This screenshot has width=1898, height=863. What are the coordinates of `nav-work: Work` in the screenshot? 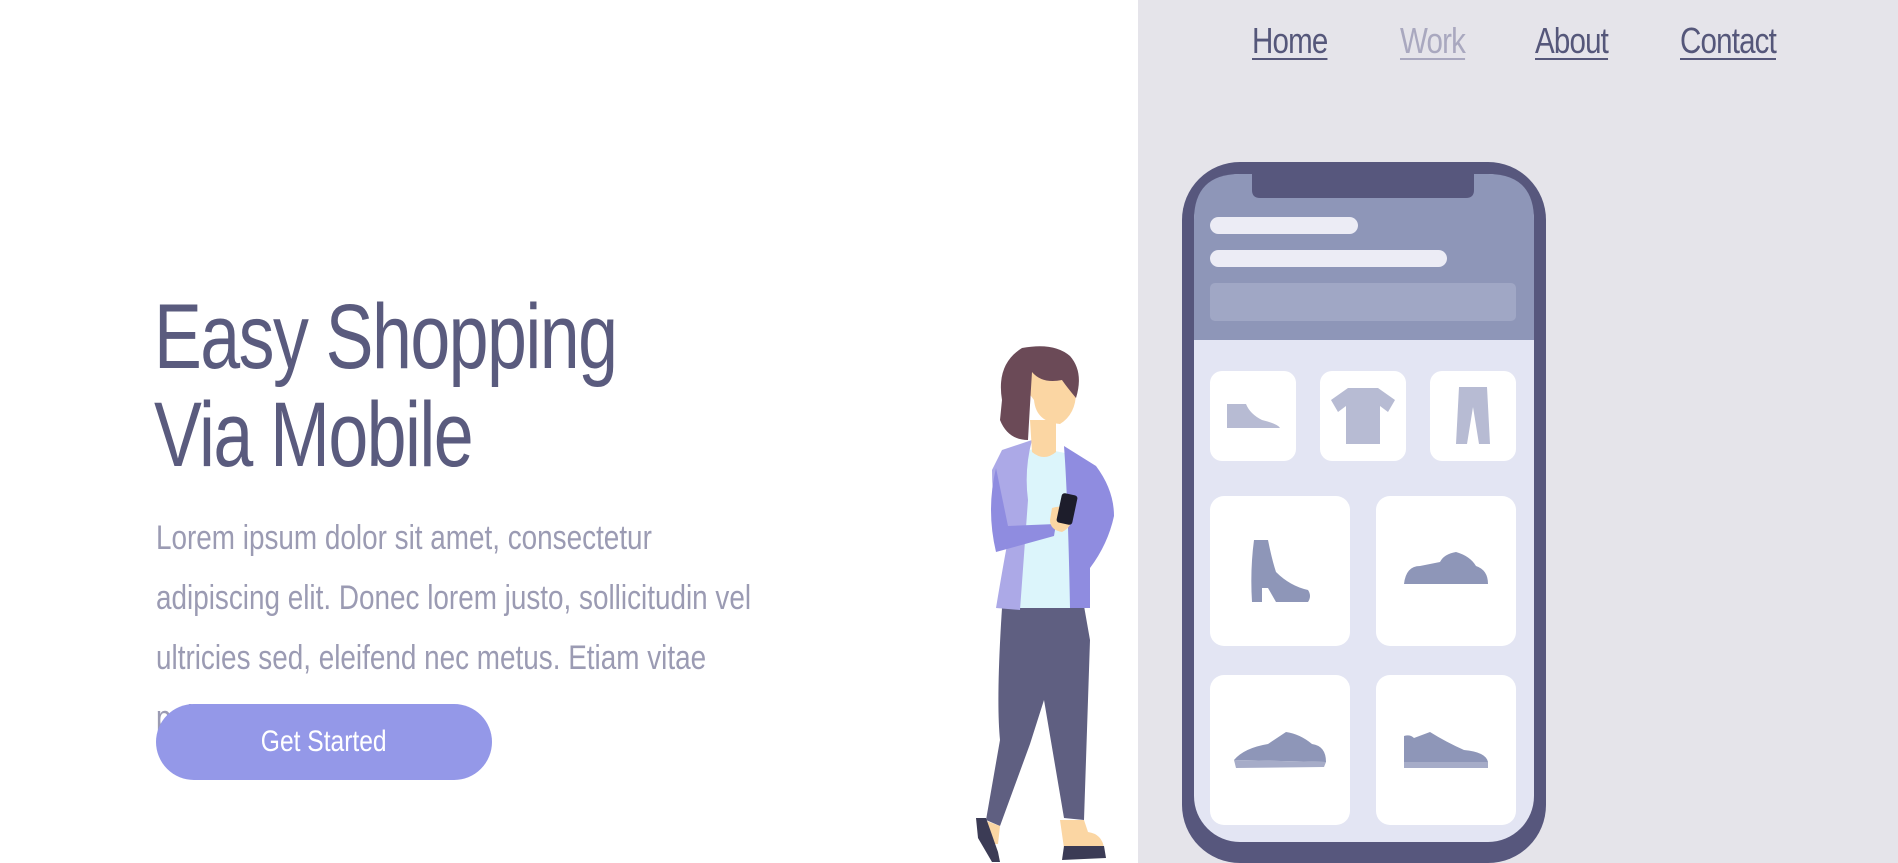 It's located at (1433, 41).